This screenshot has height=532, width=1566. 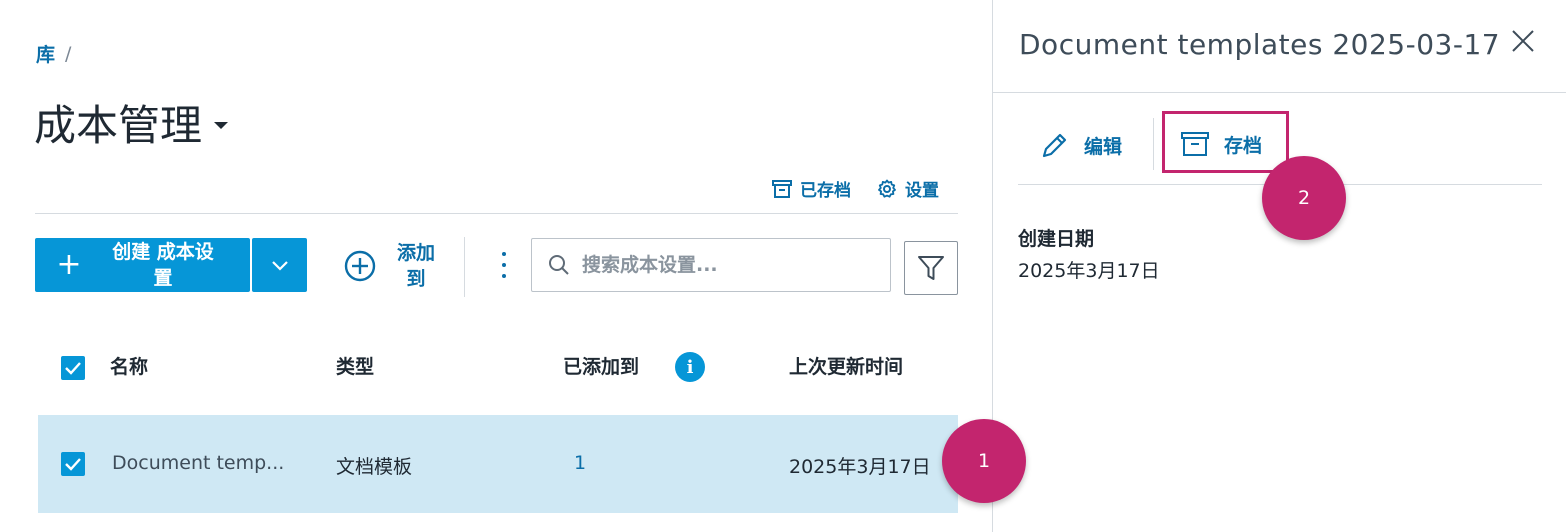 What do you see at coordinates (825, 191) in the screenshot?
I see `archived-link-label: 已存档` at bounding box center [825, 191].